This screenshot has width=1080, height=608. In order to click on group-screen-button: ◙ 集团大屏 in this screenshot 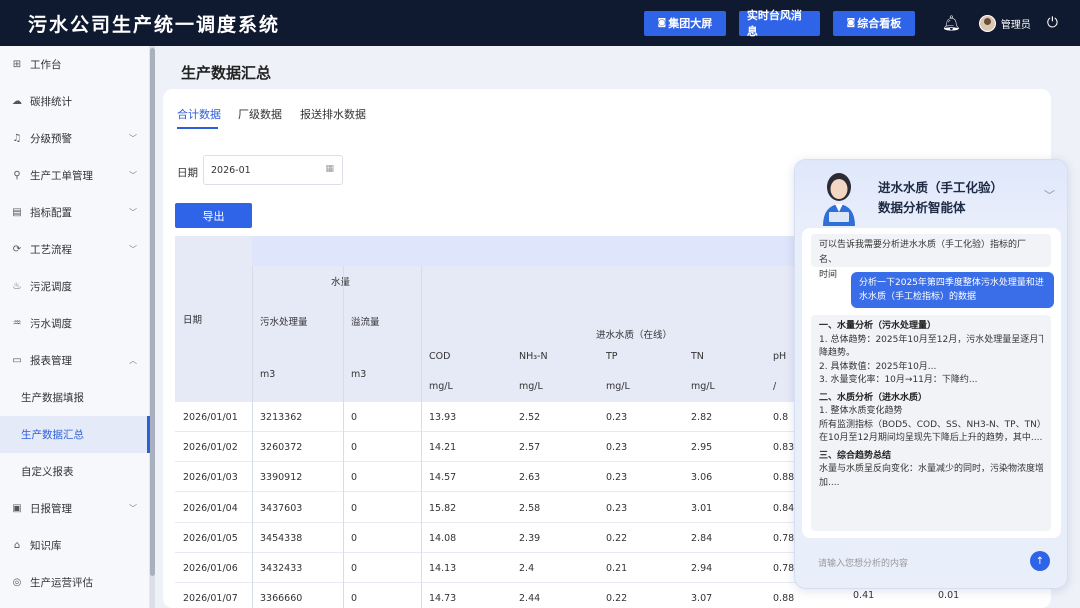, I will do `click(684, 23)`.